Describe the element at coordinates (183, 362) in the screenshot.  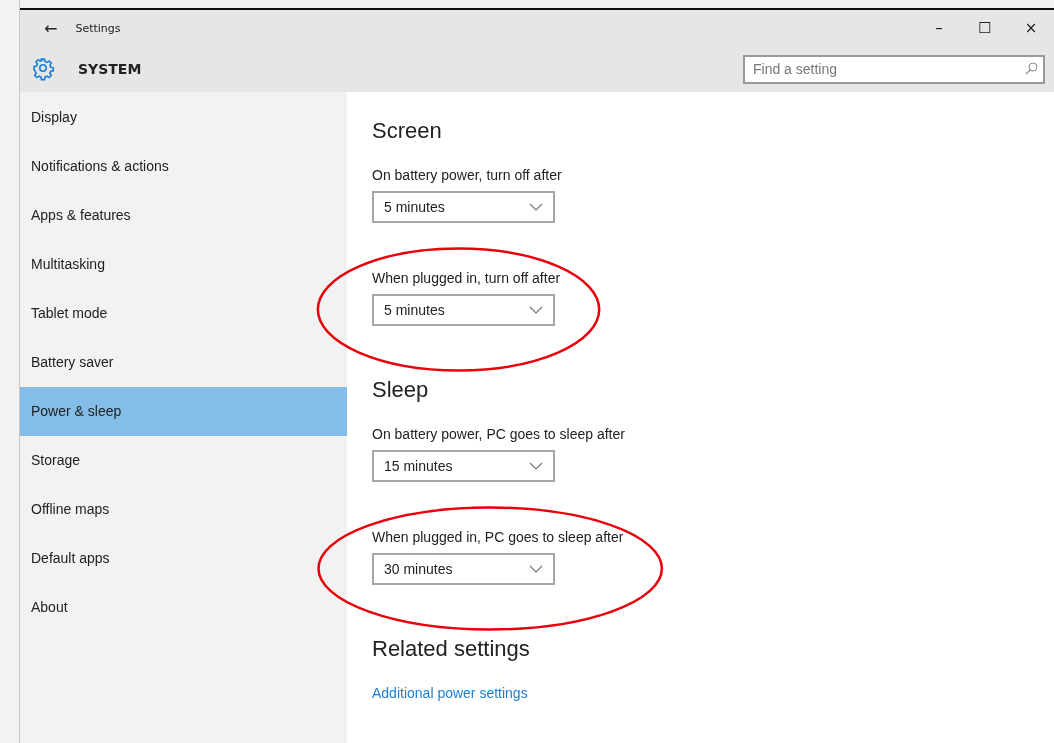
I see `sidebar-item: Battery saver` at that location.